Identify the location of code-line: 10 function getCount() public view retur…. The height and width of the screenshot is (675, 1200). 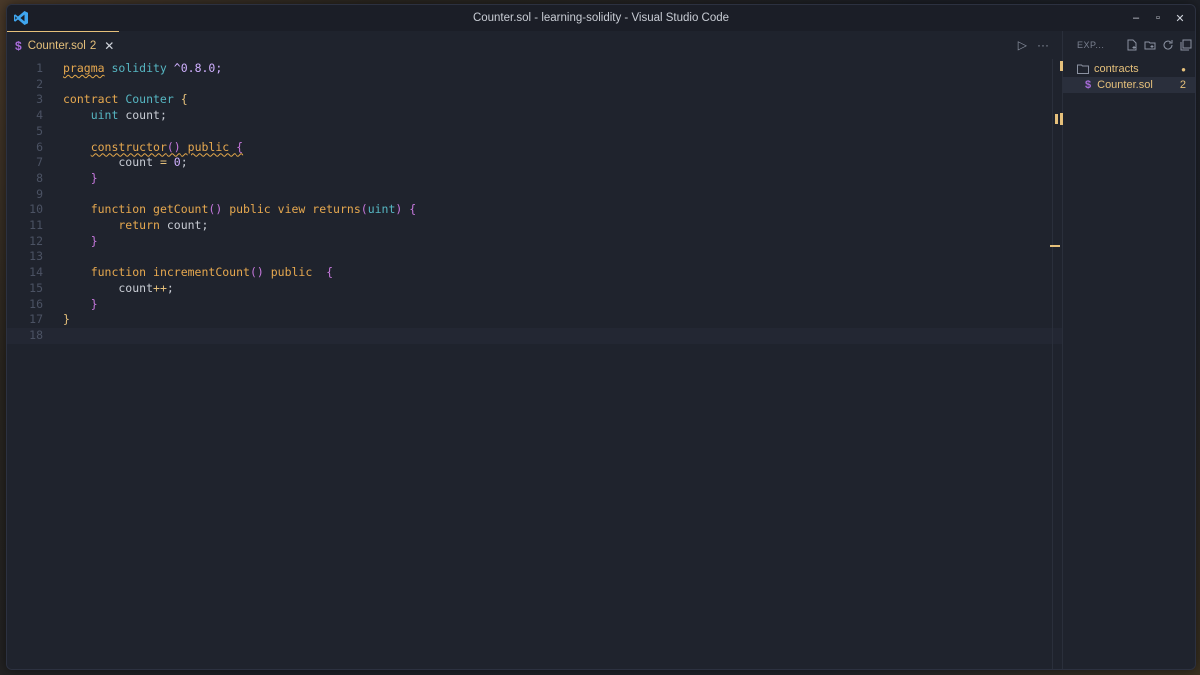
(534, 210).